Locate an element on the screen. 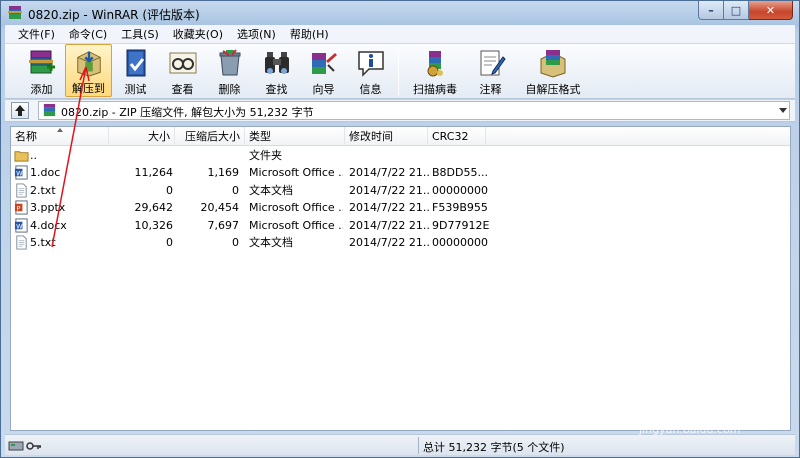  menu-bar: 文件(F) 命令(C) 工具(S) 收藏夹(O) 选项(N) 帮助(H) is located at coordinates (400, 34).